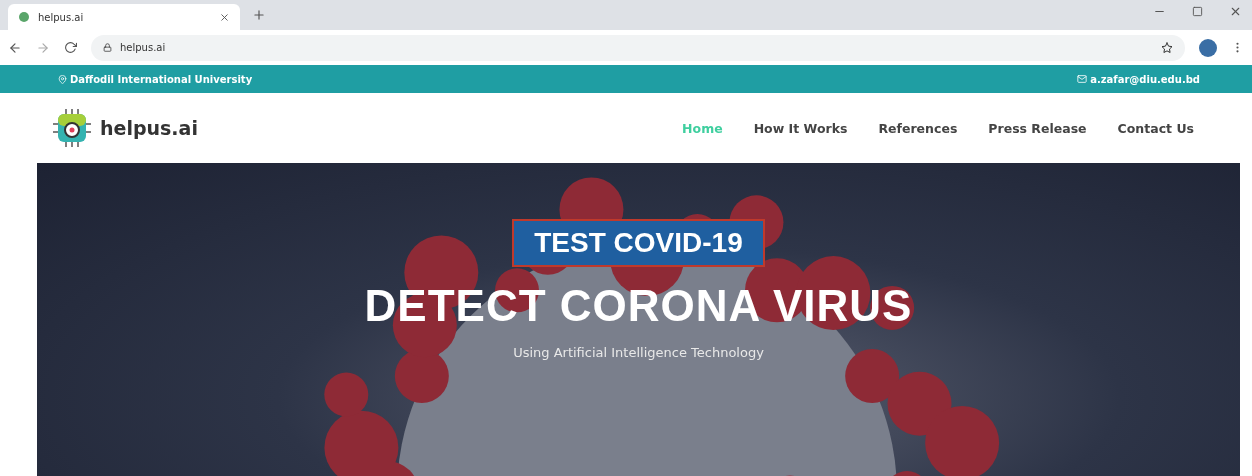 The height and width of the screenshot is (476, 1252). What do you see at coordinates (143, 47) in the screenshot?
I see `url-text: helpus.ai` at bounding box center [143, 47].